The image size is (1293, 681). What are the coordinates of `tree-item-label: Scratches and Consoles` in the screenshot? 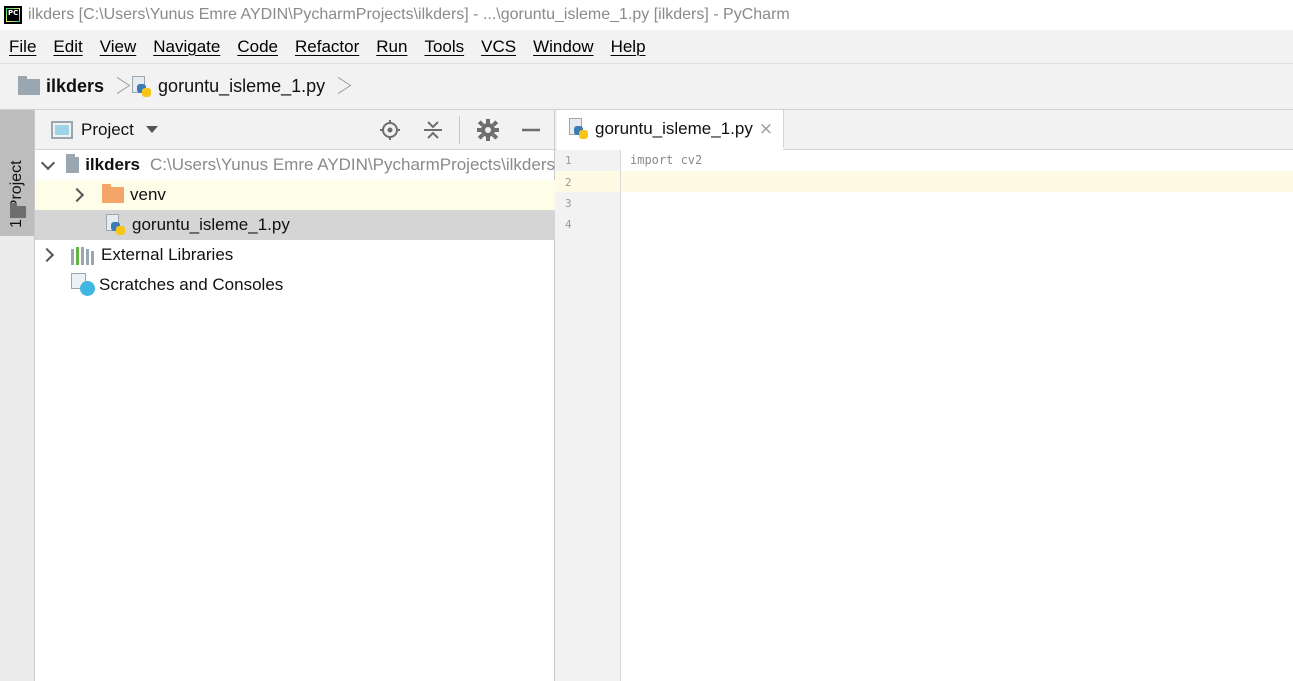 It's located at (191, 284).